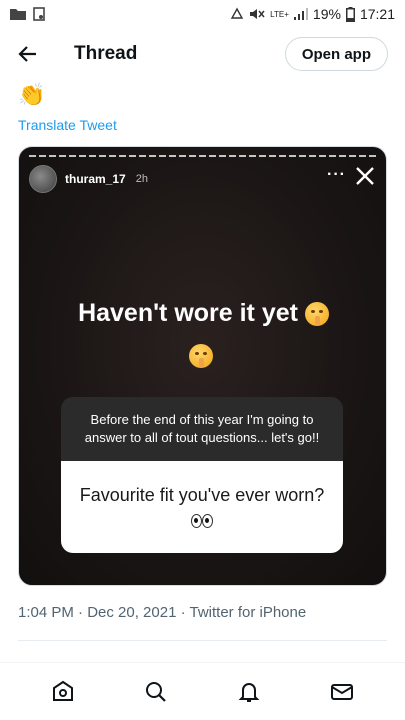  What do you see at coordinates (237, 13) in the screenshot?
I see `recycle-icon` at bounding box center [237, 13].